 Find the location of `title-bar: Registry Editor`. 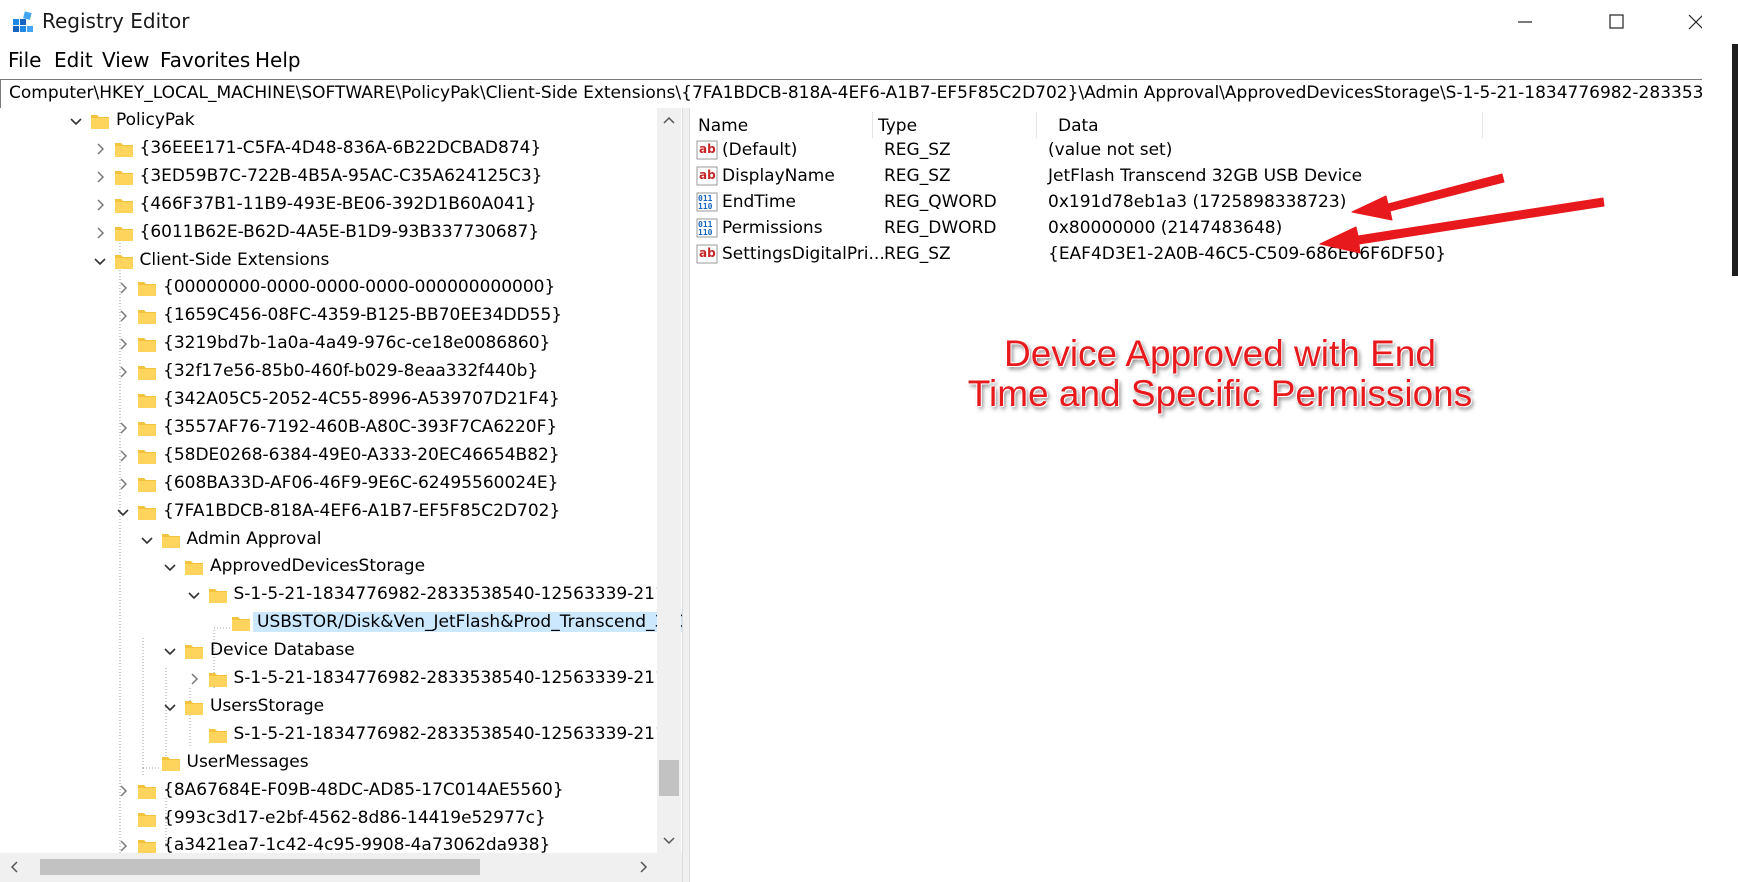

title-bar: Registry Editor is located at coordinates (869, 22).